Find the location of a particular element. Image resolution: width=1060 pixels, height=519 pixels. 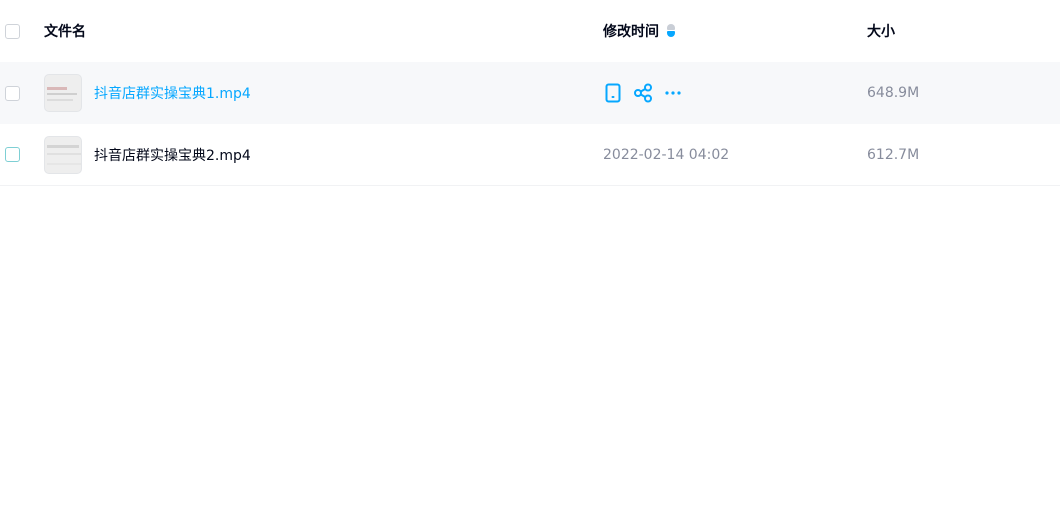

sort-icon is located at coordinates (671, 31).